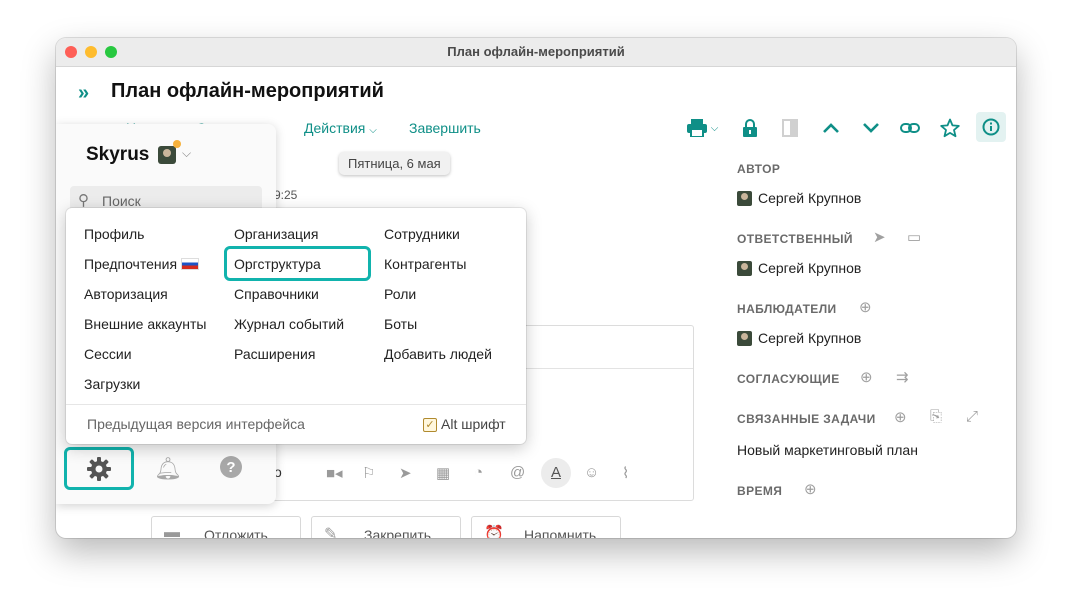  I want to click on remind-button: ⏰ Напомнить, so click(546, 527).